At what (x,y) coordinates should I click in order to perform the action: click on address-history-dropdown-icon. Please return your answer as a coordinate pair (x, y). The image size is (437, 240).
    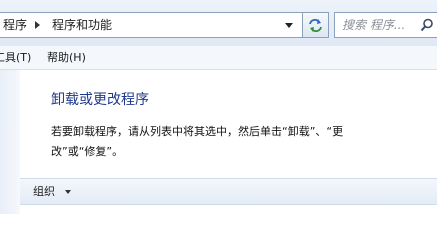
    Looking at the image, I should click on (289, 25).